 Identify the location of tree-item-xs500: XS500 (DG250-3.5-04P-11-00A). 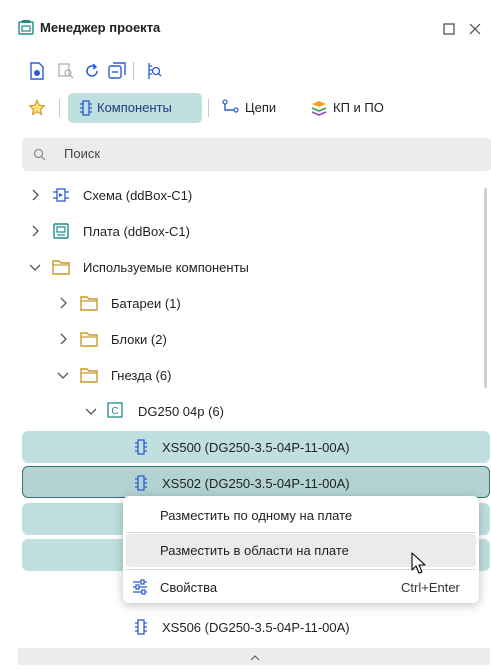
(256, 447).